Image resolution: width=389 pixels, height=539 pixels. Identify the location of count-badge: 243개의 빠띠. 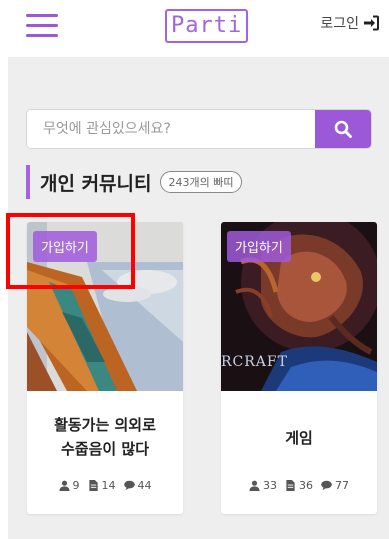
(201, 182).